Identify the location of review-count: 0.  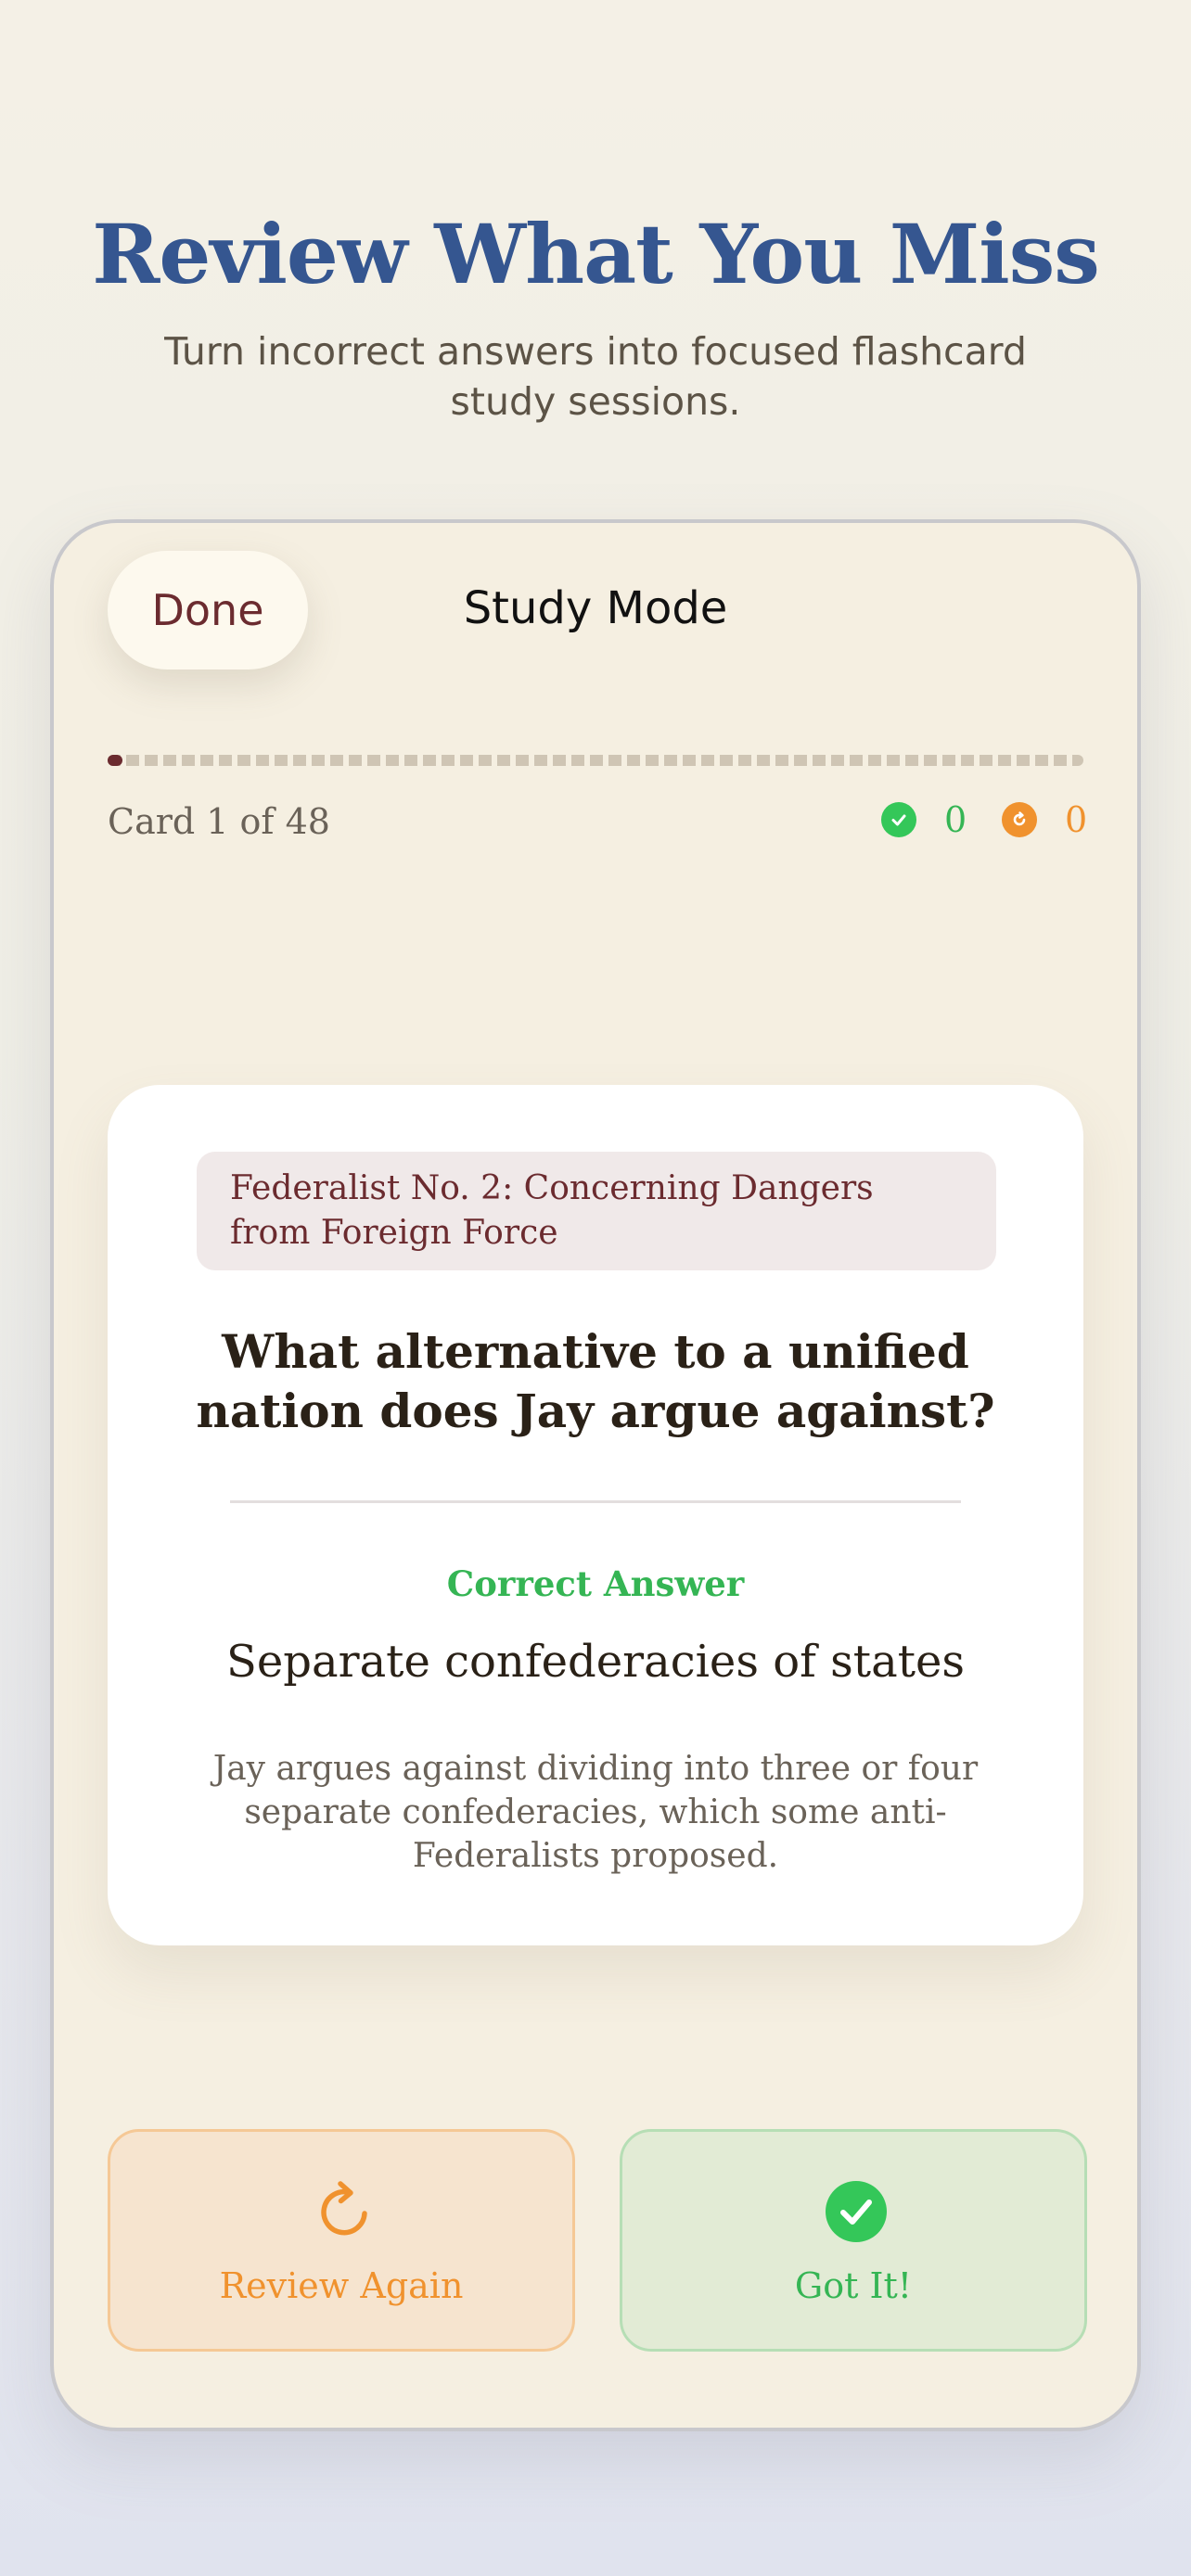
(1076, 819).